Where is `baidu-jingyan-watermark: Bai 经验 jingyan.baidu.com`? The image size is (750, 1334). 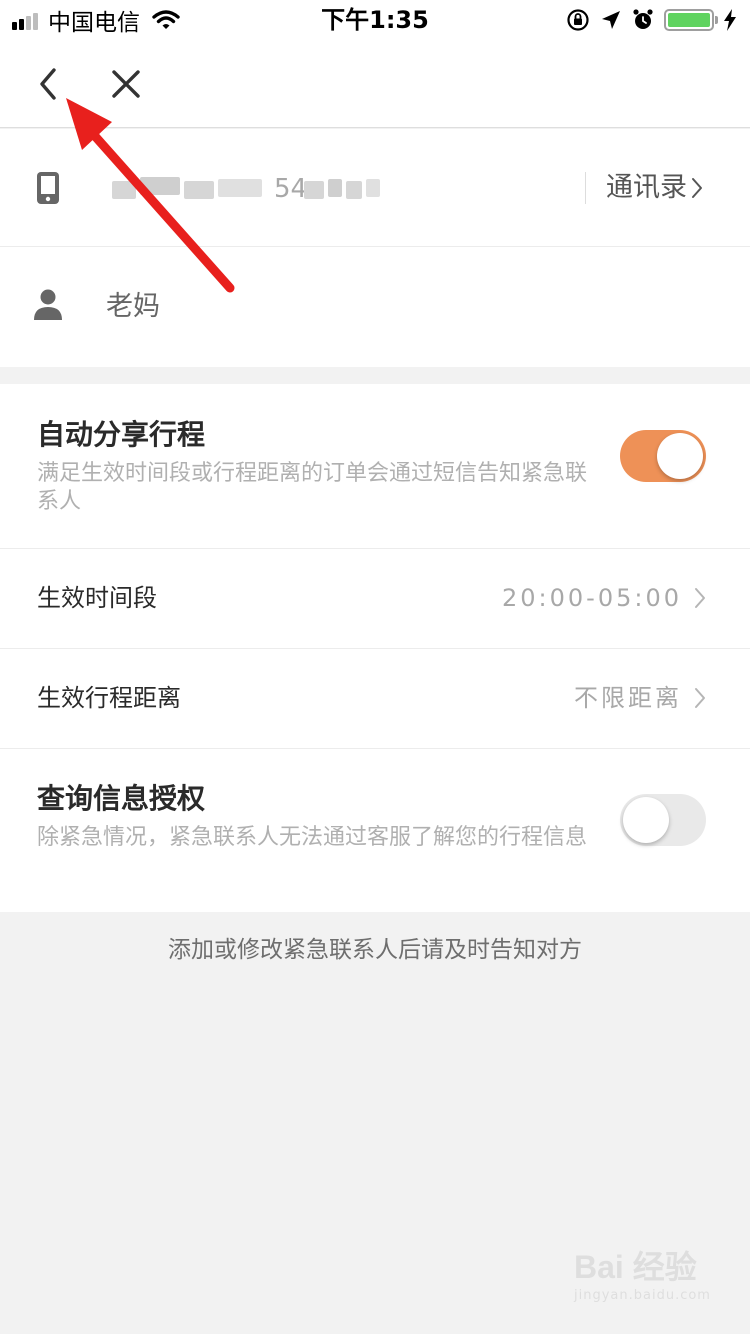 baidu-jingyan-watermark: Bai 经验 jingyan.baidu.com is located at coordinates (649, 1279).